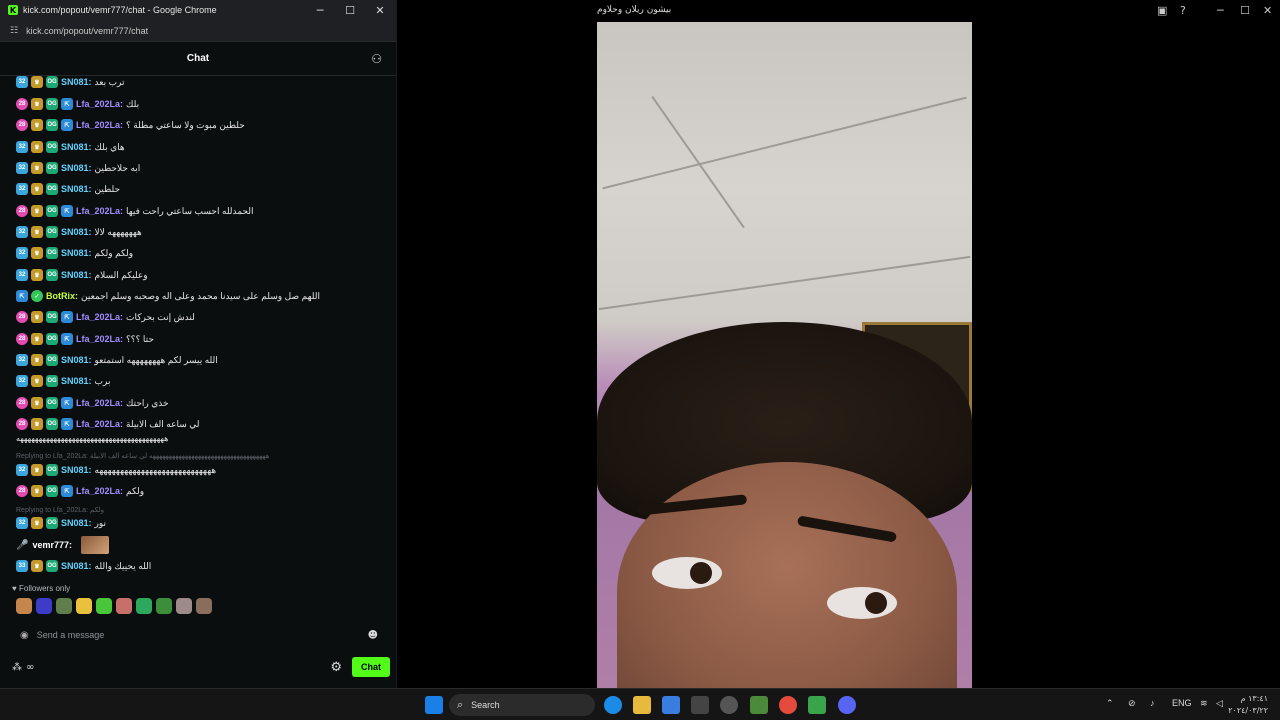  What do you see at coordinates (642, 705) in the screenshot?
I see `file-explorer-icon` at bounding box center [642, 705].